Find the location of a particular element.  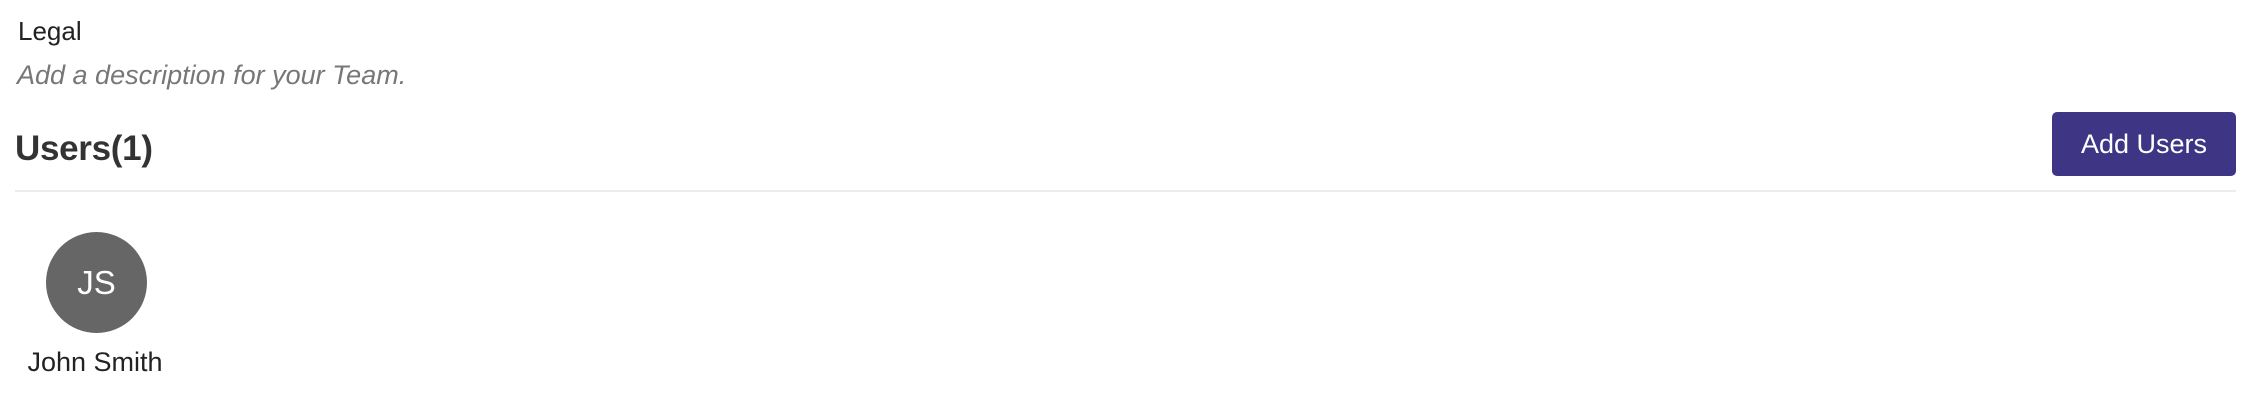

user-name: John Smith is located at coordinates (95, 362).